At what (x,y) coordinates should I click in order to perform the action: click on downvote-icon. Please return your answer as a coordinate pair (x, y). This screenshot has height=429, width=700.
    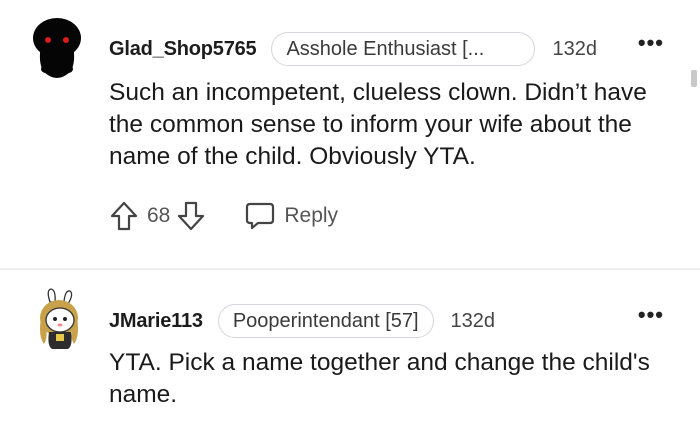
    Looking at the image, I should click on (191, 216).